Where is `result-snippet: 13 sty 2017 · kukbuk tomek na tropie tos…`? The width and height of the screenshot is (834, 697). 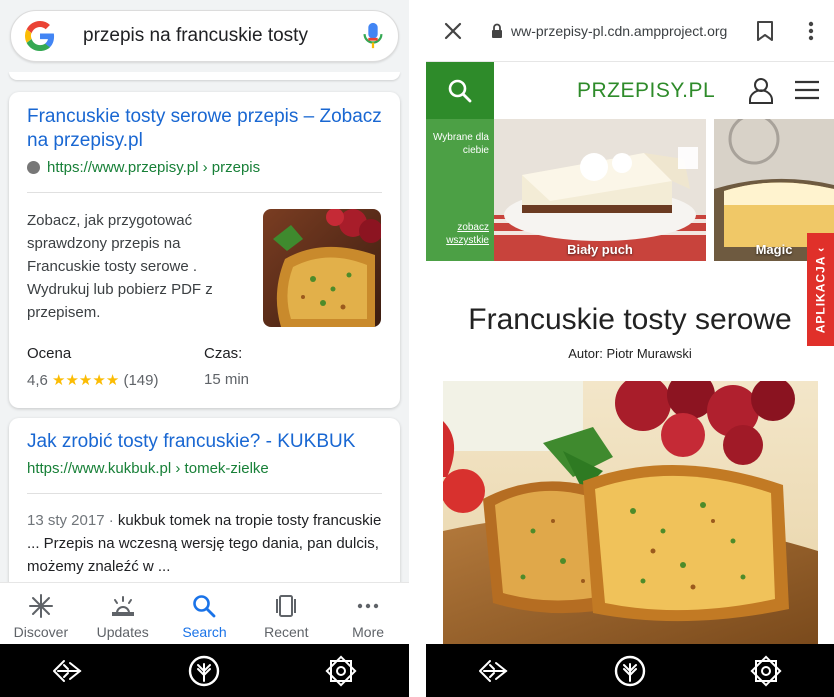 result-snippet: 13 sty 2017 · kukbuk tomek na tropie tos… is located at coordinates (204, 543).